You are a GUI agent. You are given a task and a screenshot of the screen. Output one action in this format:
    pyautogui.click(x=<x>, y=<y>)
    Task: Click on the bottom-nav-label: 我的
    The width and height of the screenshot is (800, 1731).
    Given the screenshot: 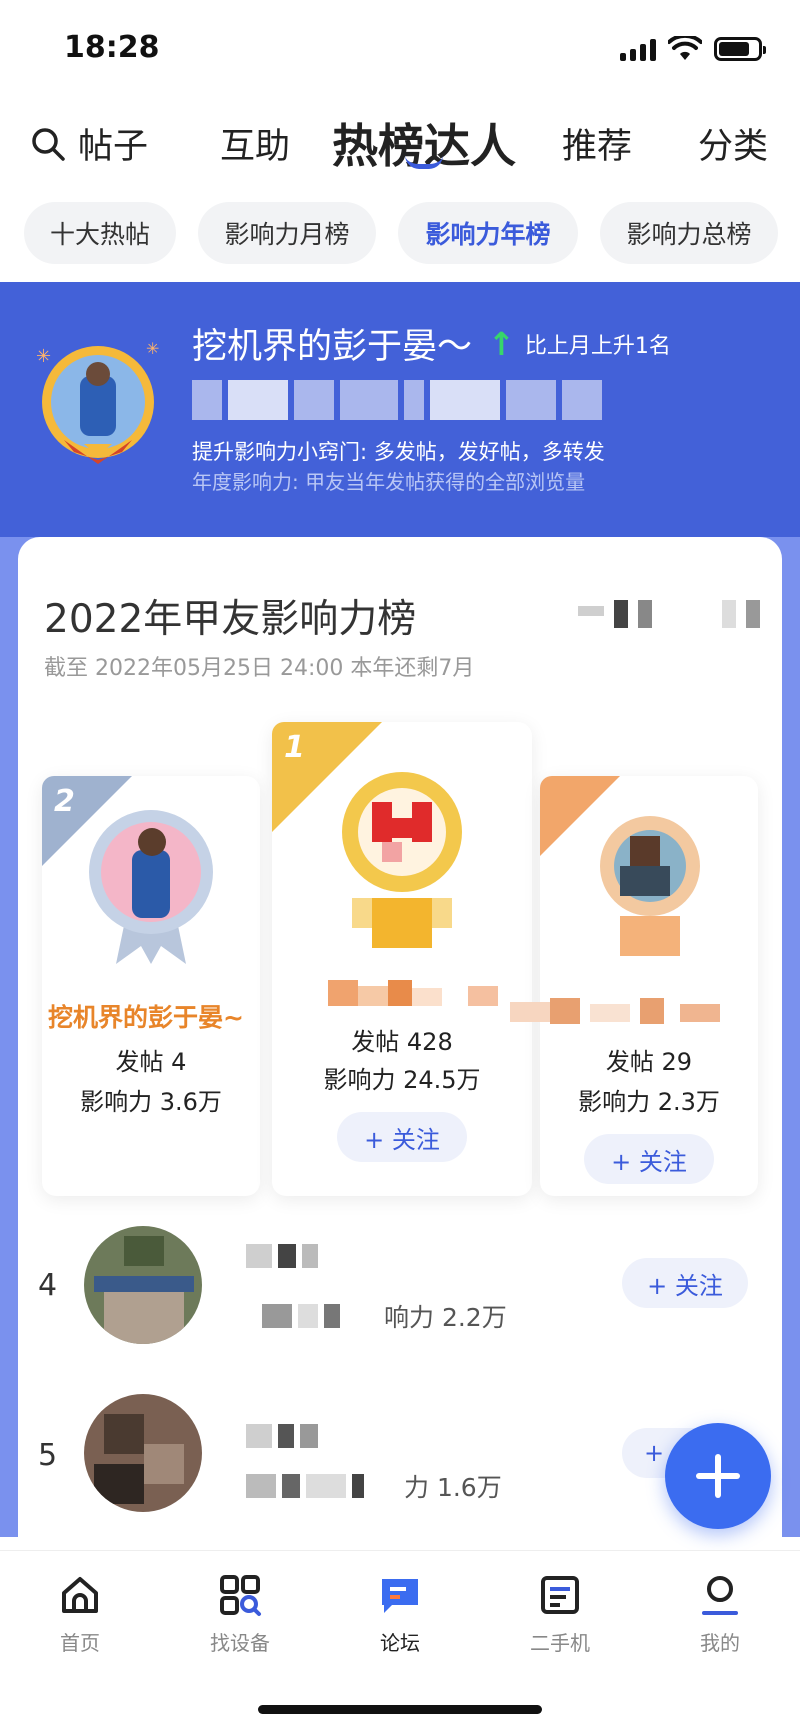 What is the action you would take?
    pyautogui.click(x=720, y=1643)
    